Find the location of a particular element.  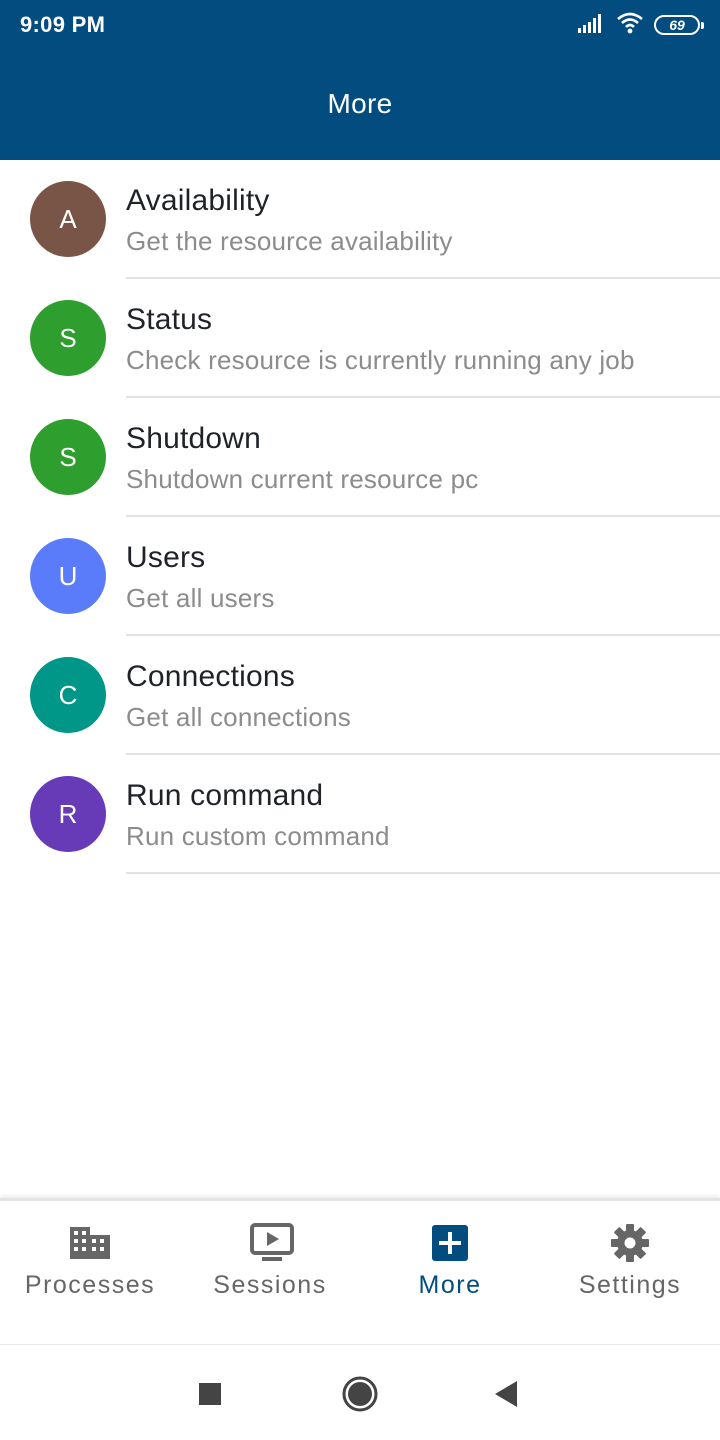

list-item-title: Status is located at coordinates (169, 319).